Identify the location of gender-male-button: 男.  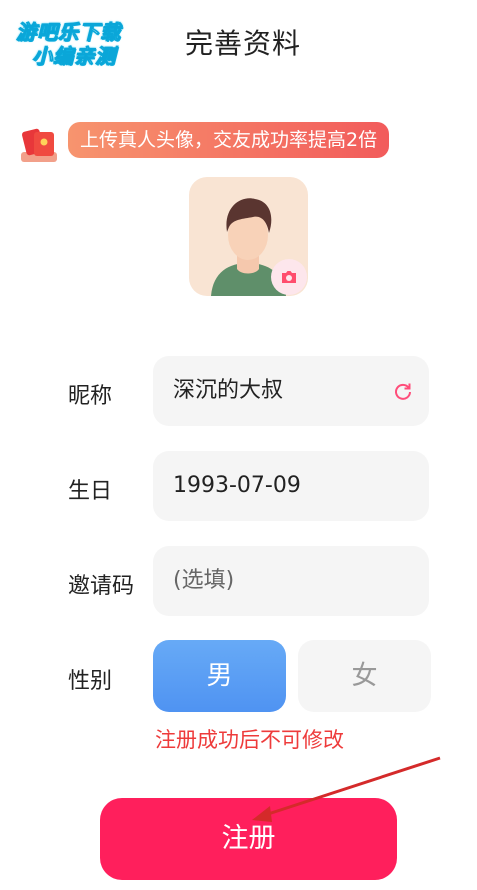
(219, 676).